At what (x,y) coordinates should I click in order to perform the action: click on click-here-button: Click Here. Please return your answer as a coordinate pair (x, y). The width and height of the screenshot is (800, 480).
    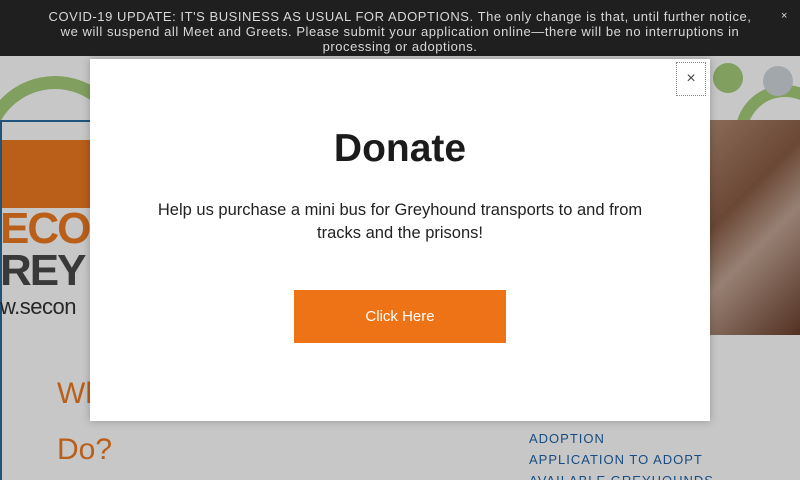
    Looking at the image, I should click on (400, 316).